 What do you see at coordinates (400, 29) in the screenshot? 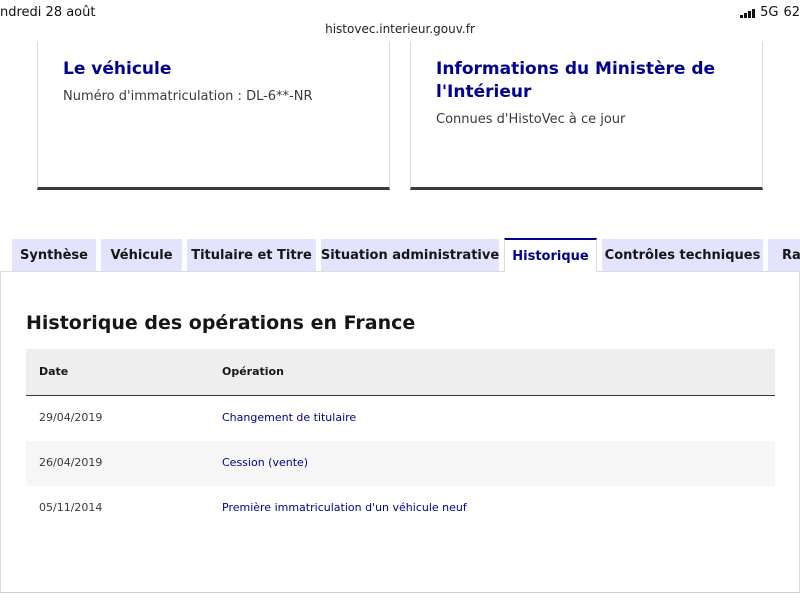
I see `url-text: histovec.interieur.gouv.fr` at bounding box center [400, 29].